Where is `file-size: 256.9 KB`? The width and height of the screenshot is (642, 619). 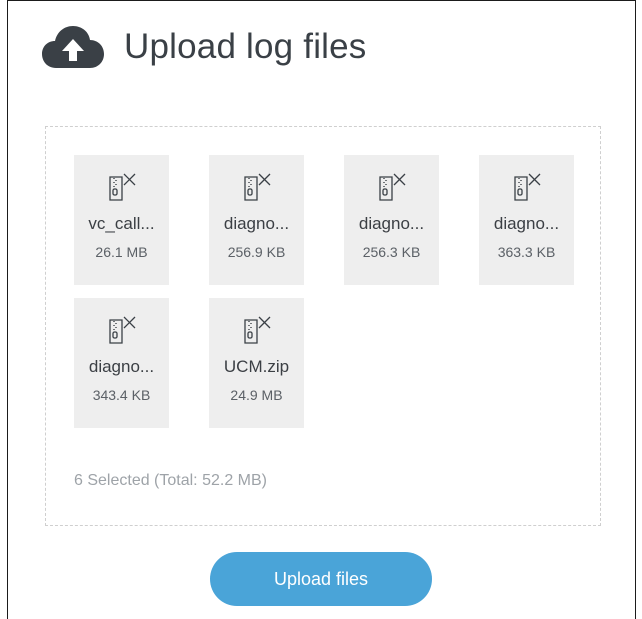 file-size: 256.9 KB is located at coordinates (256, 252).